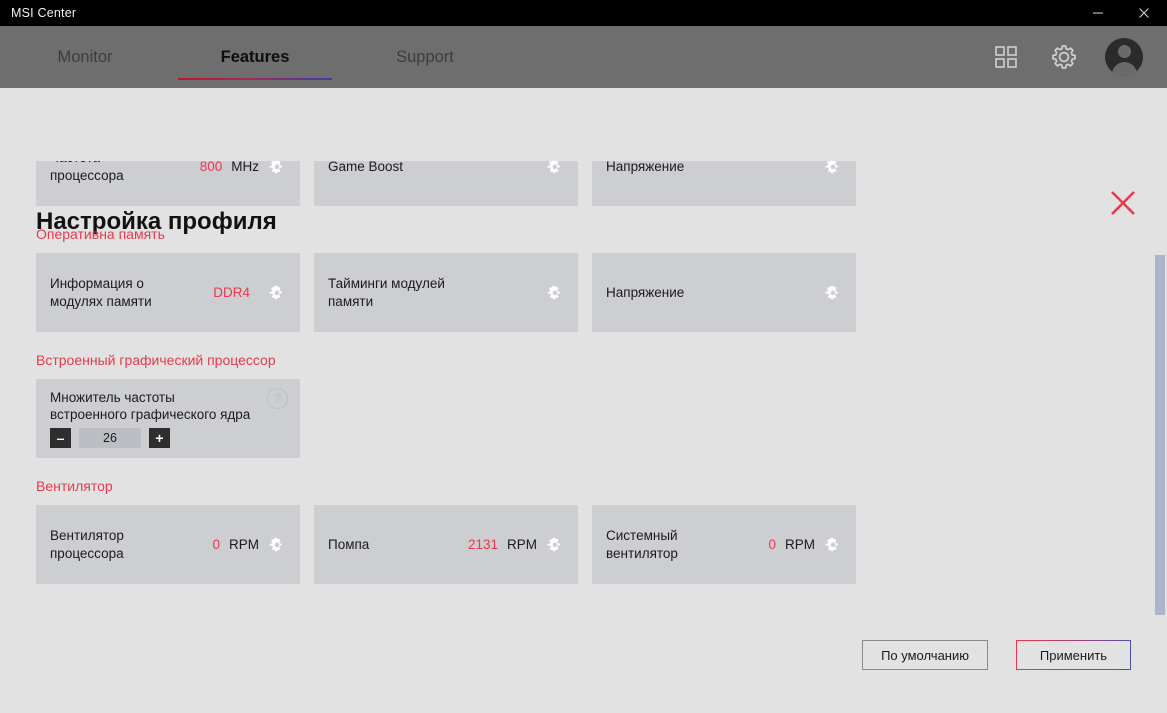  I want to click on tab-features-label: Features, so click(255, 56).